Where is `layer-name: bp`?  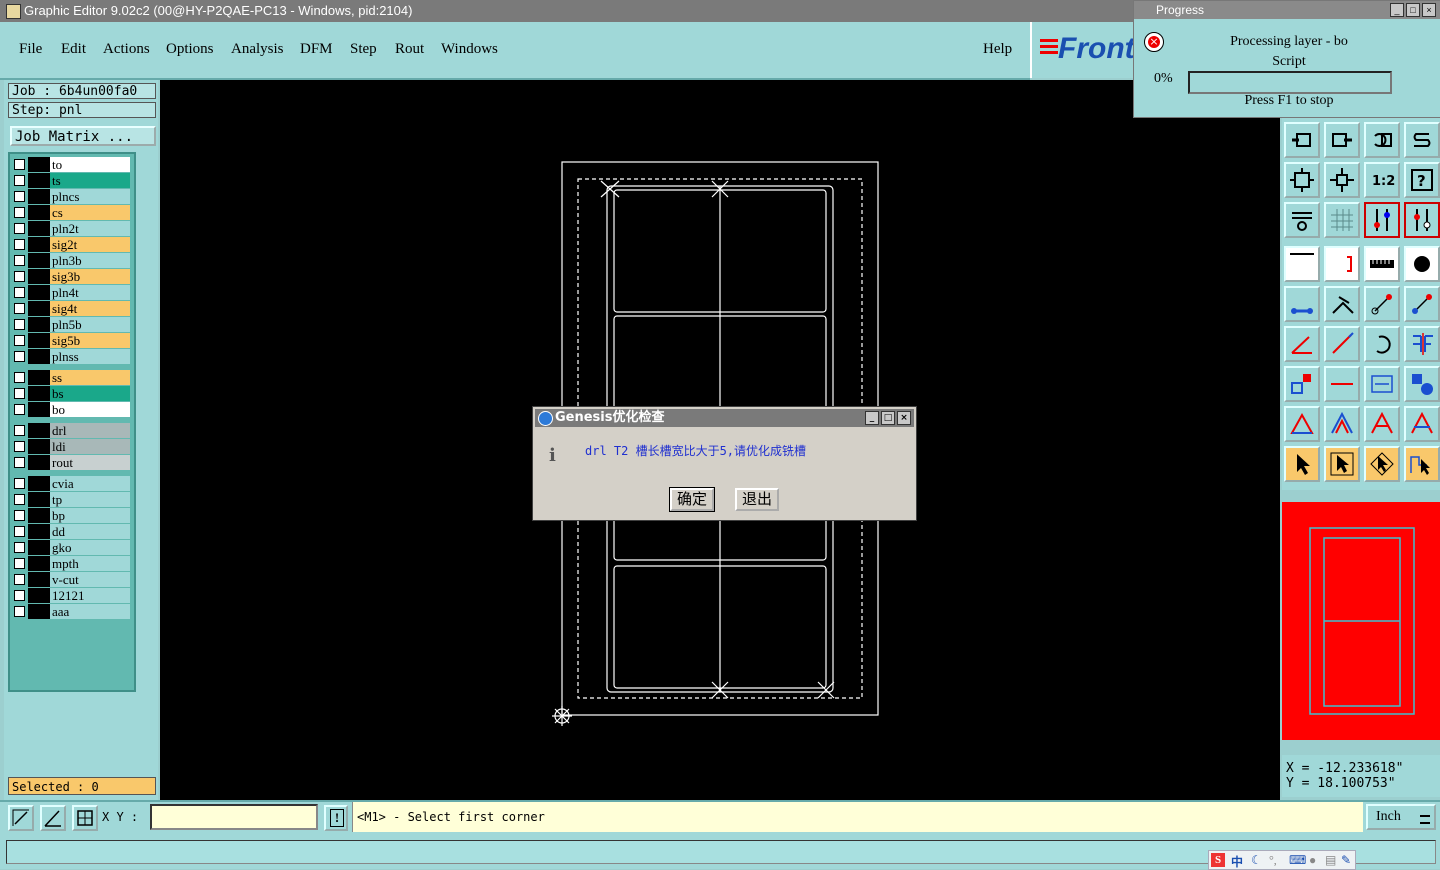 layer-name: bp is located at coordinates (90, 515).